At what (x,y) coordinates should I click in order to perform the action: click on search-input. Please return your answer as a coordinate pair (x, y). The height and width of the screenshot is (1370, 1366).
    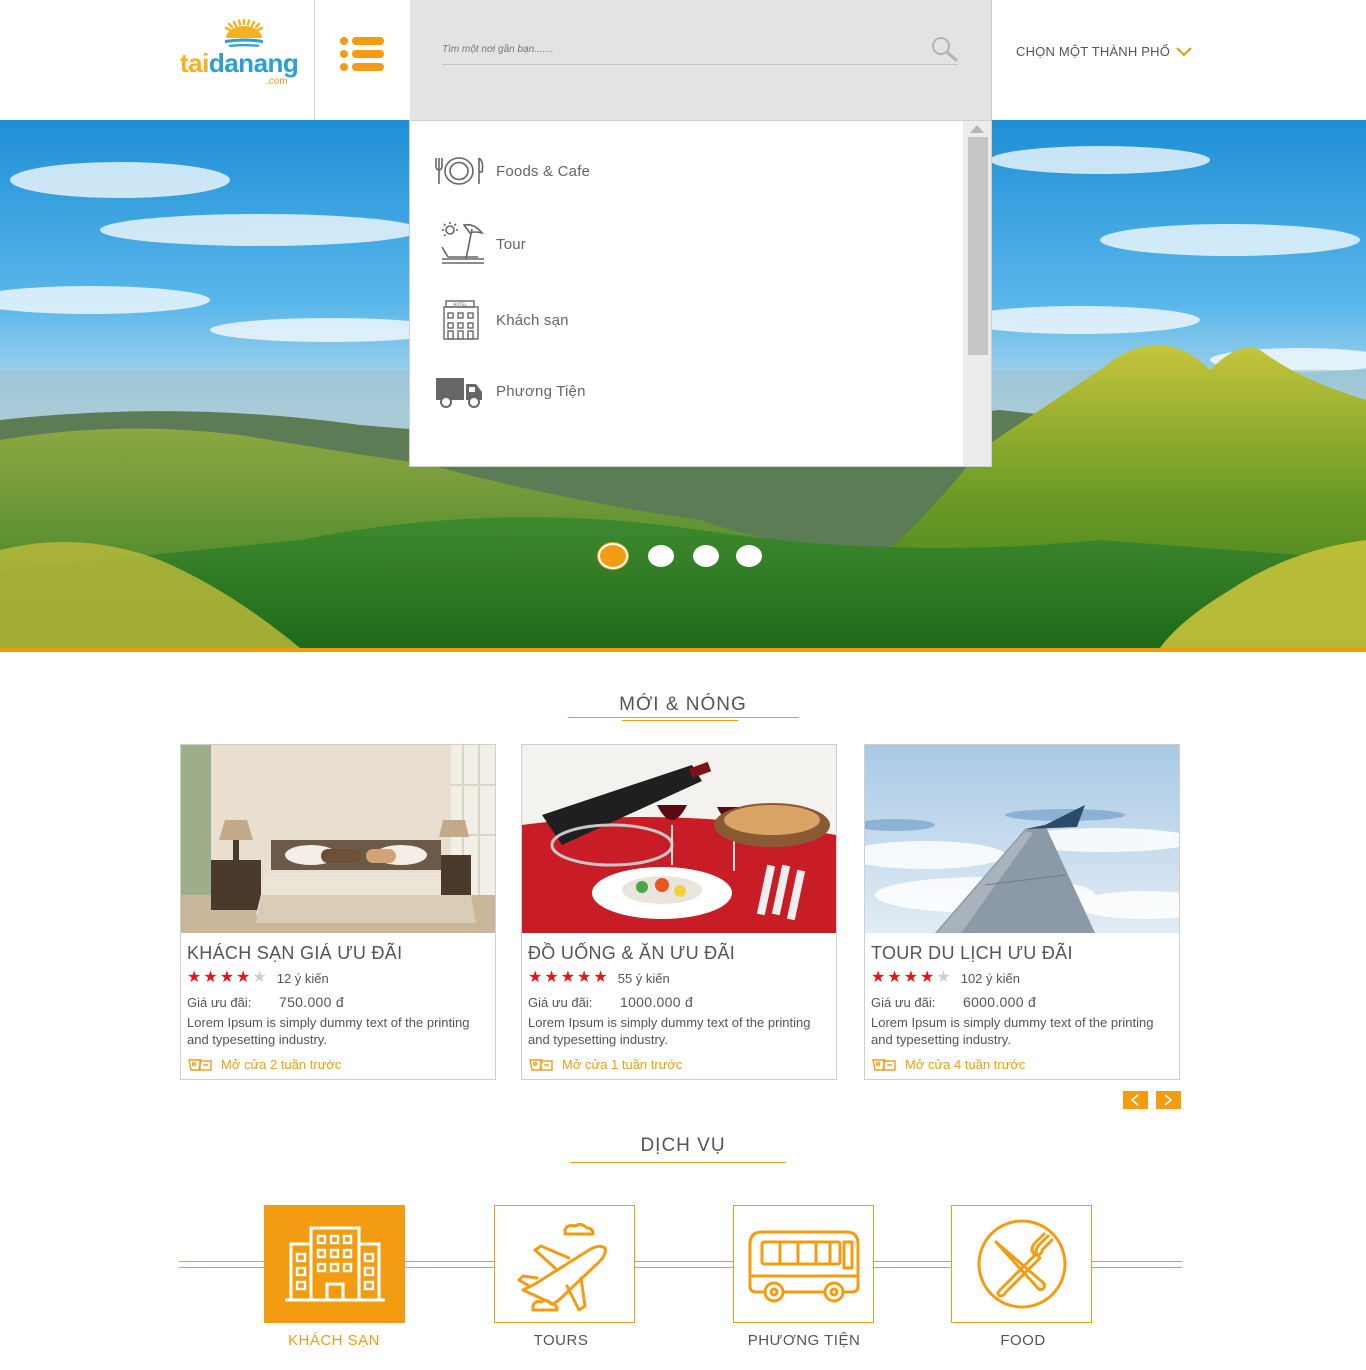
    Looking at the image, I should click on (682, 49).